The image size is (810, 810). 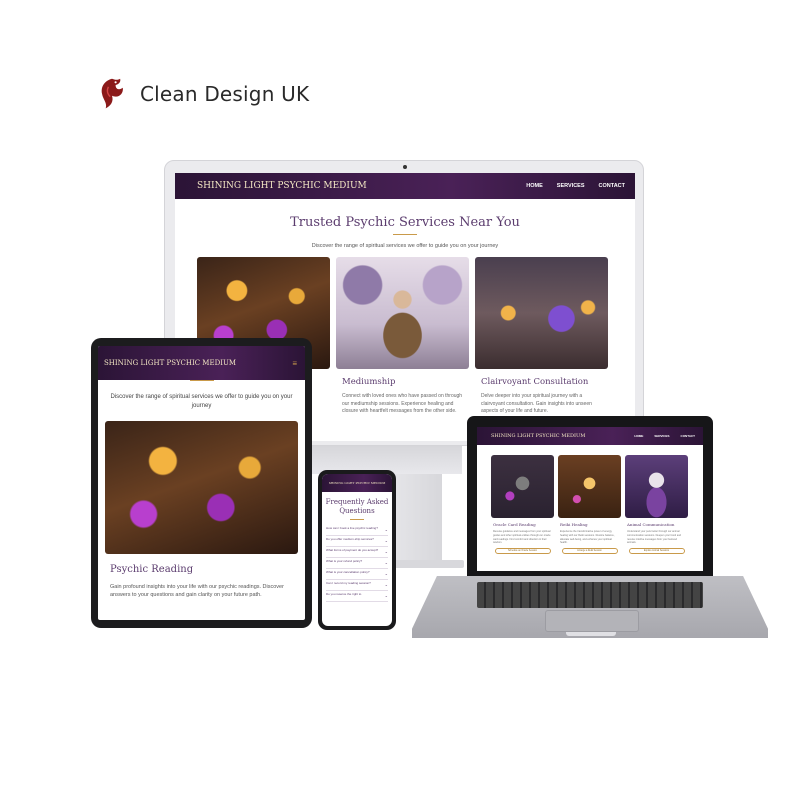 I want to click on faq-item: How can I book a live psychic reading? ⌄, so click(x=357, y=530).